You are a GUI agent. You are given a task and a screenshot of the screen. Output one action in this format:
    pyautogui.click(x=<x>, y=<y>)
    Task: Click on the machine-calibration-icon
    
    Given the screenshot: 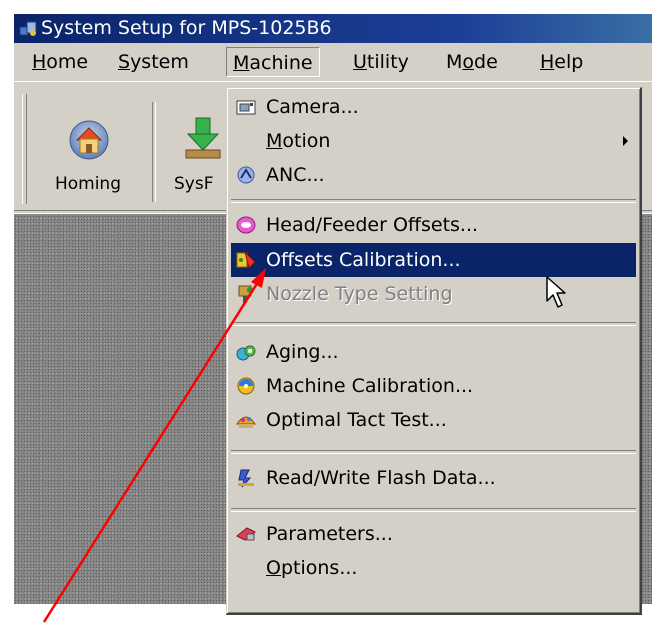 What is the action you would take?
    pyautogui.click(x=246, y=386)
    